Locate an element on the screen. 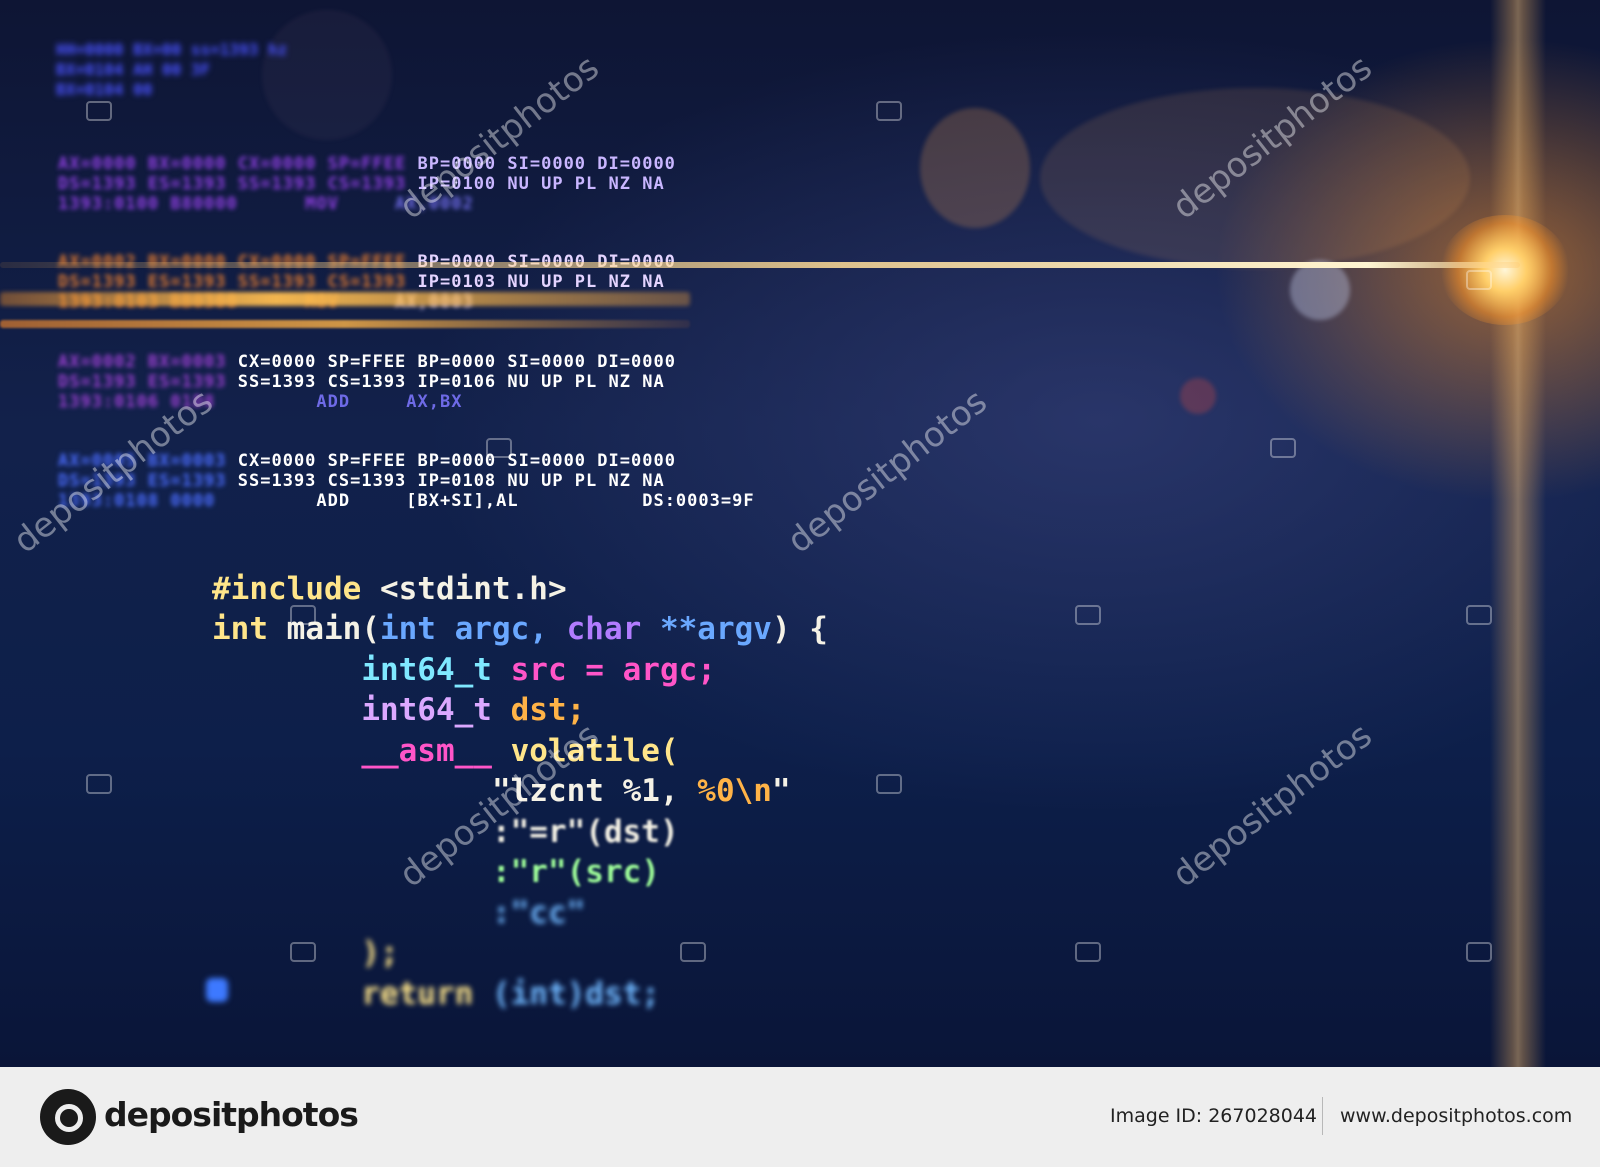 The width and height of the screenshot is (1600, 1167). code-token: ); is located at coordinates (380, 953).